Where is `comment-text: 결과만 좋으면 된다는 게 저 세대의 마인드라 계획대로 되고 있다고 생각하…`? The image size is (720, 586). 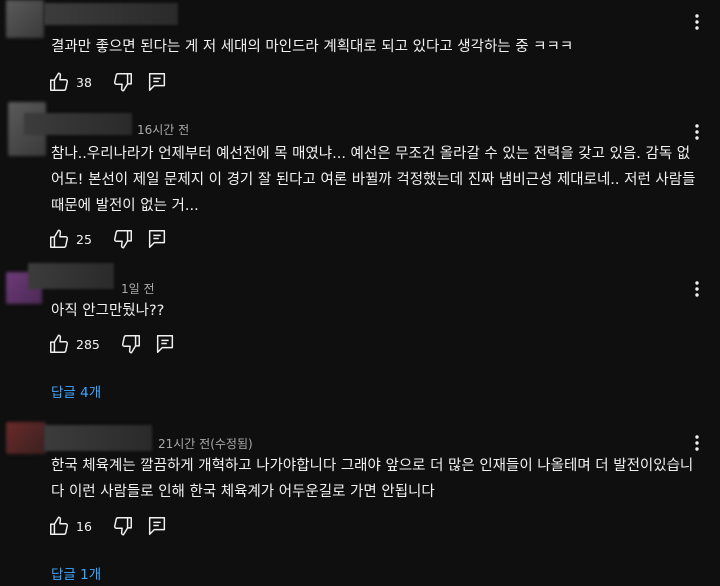 comment-text: 결과만 좋으면 된다는 게 저 세대의 마인드라 계획대로 되고 있다고 생각하… is located at coordinates (312, 47).